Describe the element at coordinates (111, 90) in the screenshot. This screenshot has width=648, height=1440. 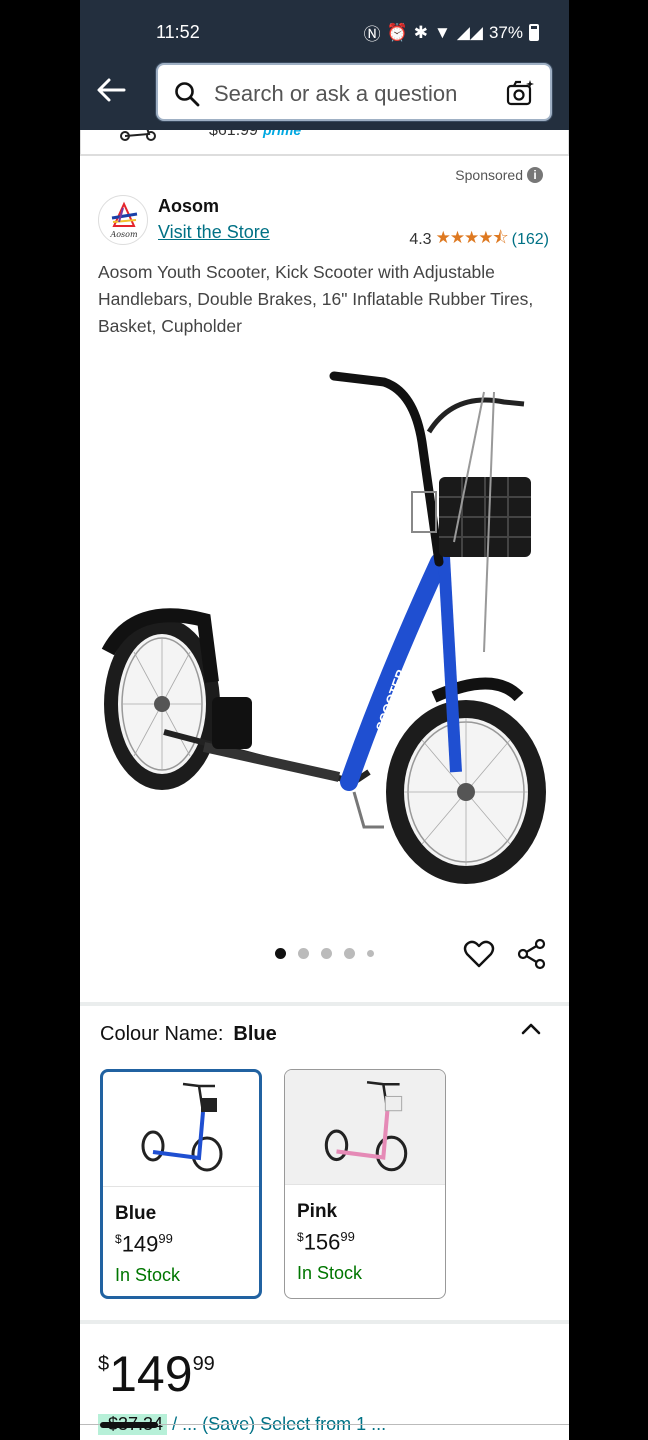
I see `back-arrow-icon` at that location.